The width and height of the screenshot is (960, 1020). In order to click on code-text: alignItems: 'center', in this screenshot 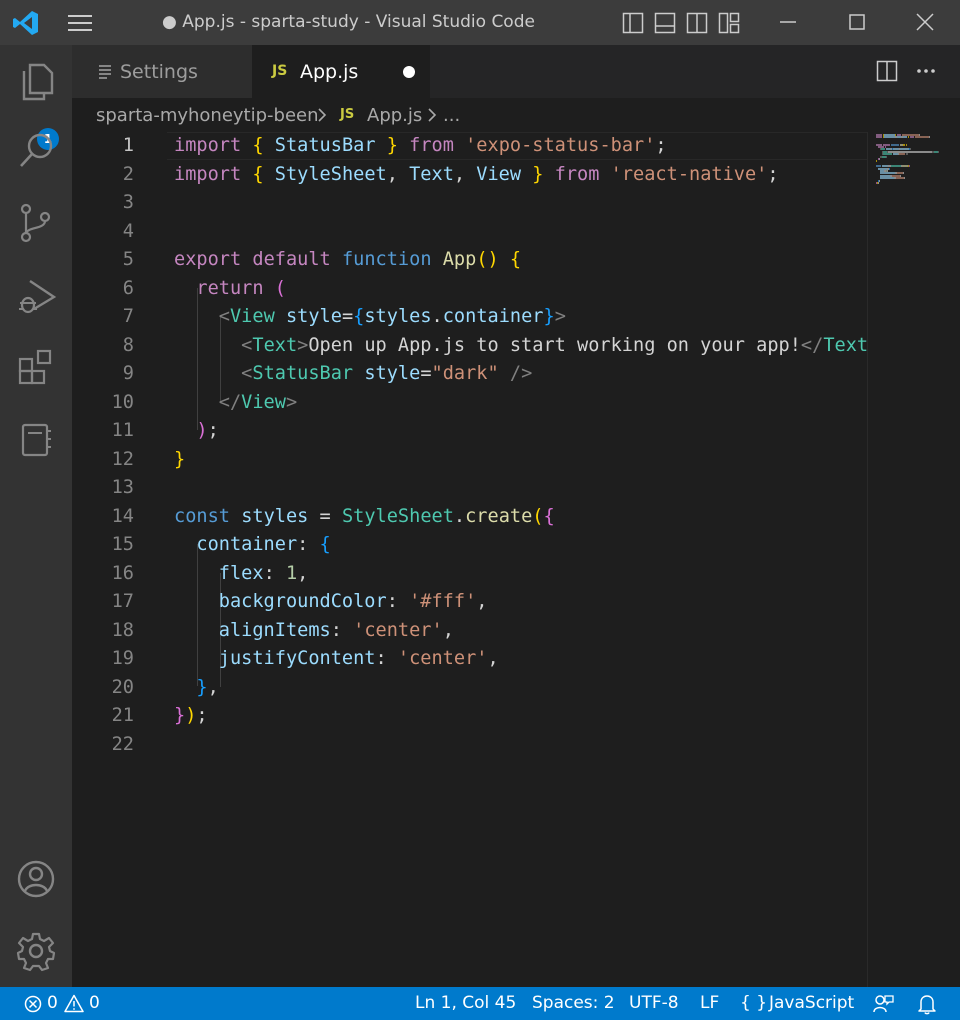, I will do `click(314, 631)`.